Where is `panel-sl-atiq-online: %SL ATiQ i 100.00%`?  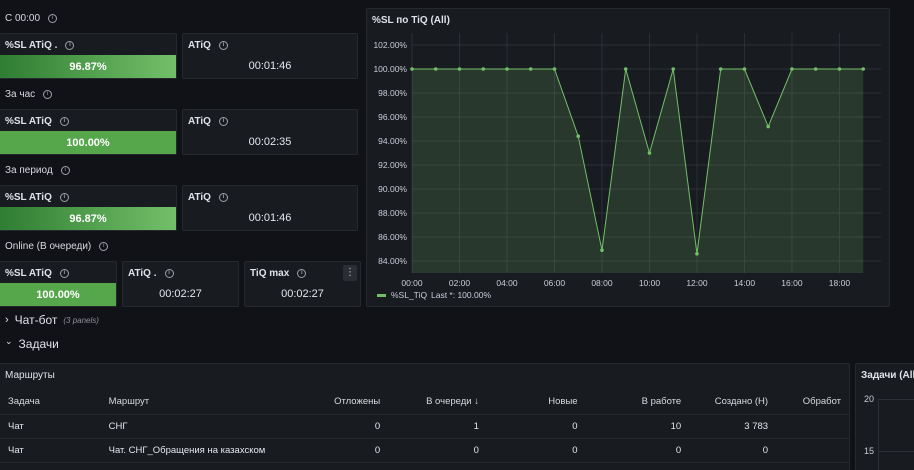
panel-sl-atiq-online: %SL ATiQ i 100.00% is located at coordinates (58, 284).